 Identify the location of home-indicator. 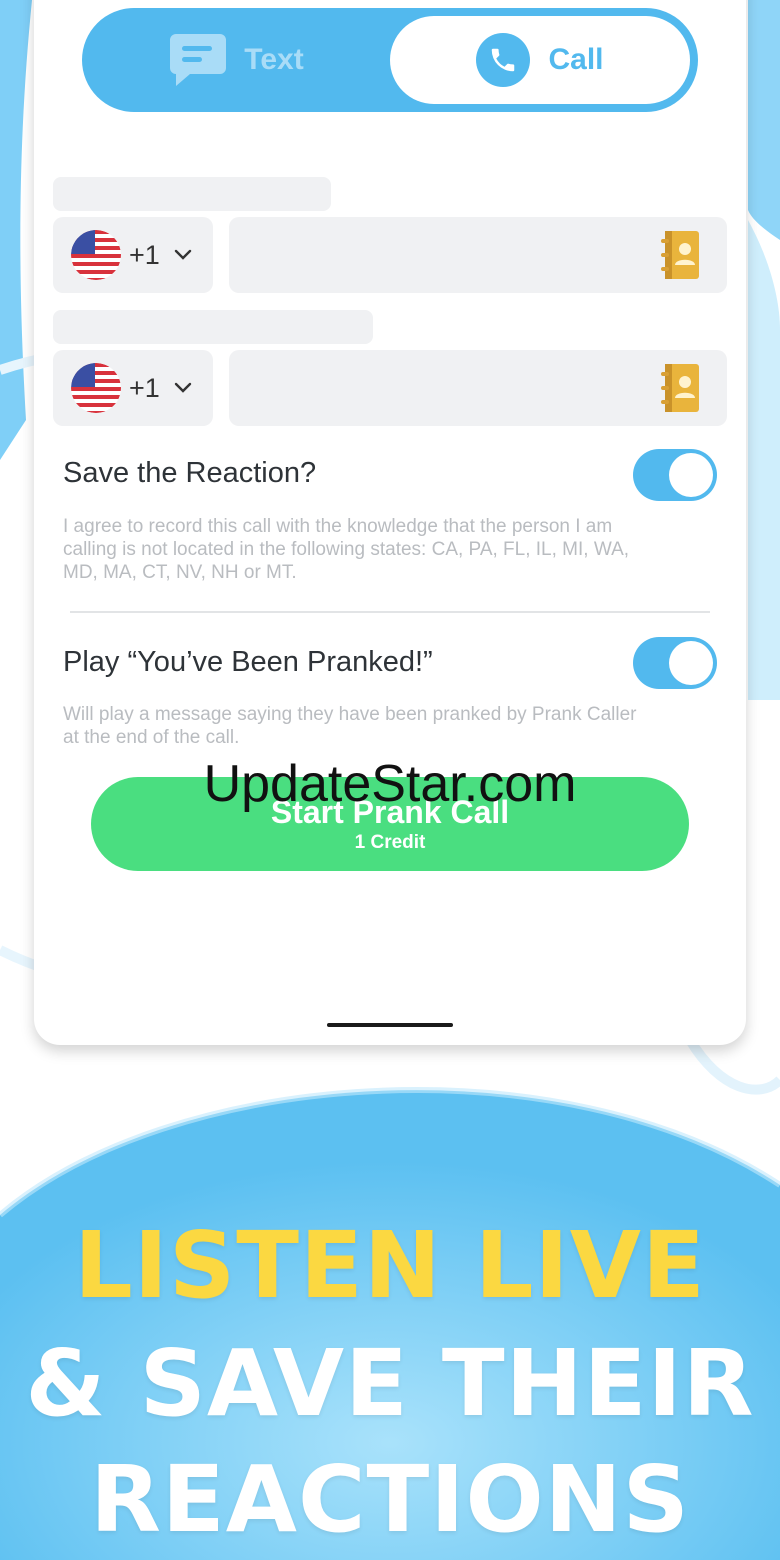
(390, 1025).